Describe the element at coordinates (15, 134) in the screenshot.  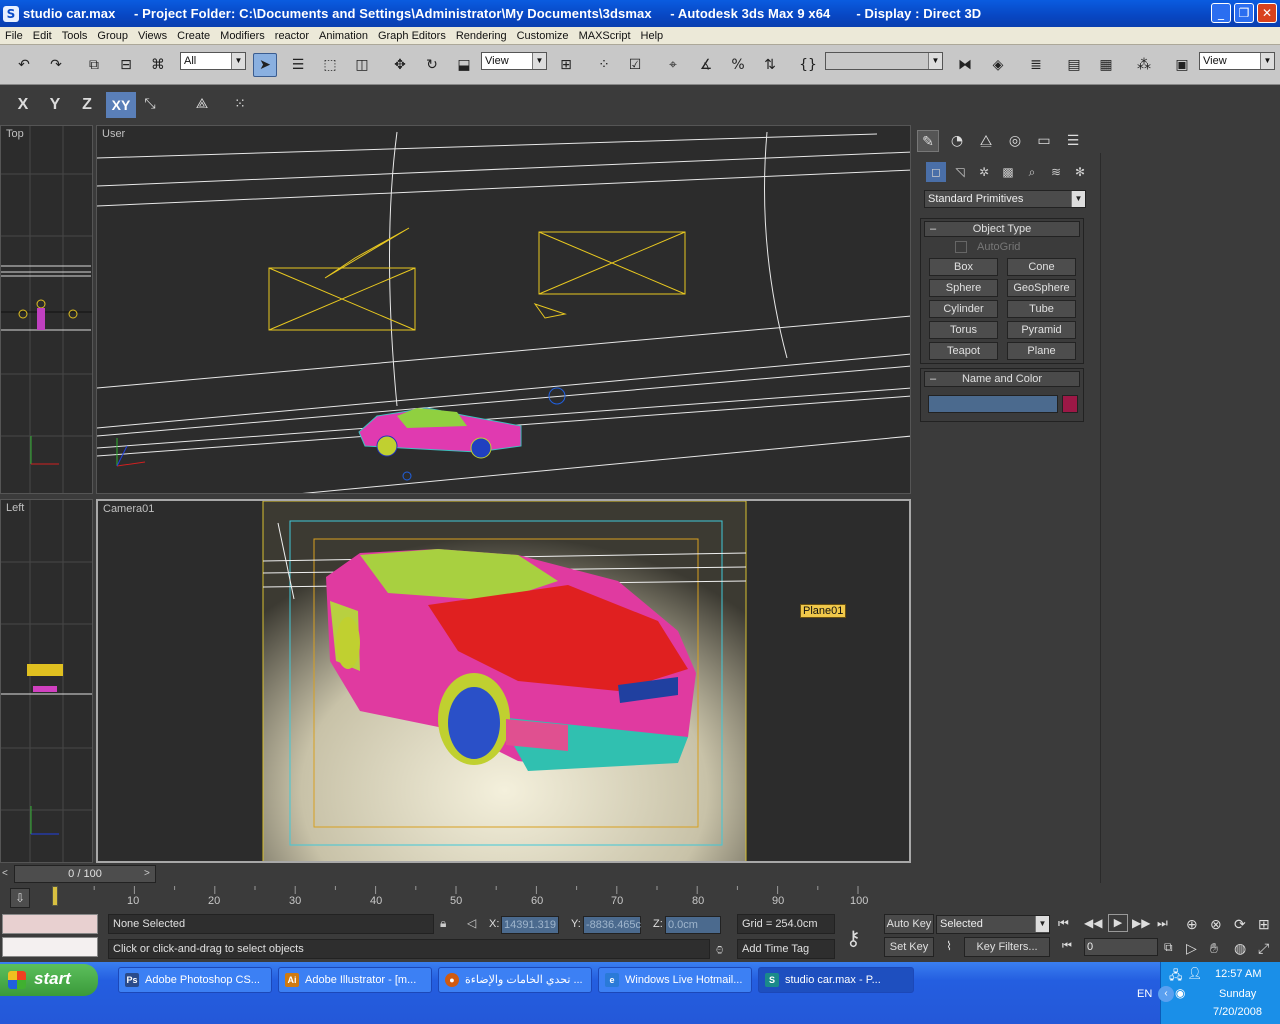
I see `viewport-label-top: Top` at that location.